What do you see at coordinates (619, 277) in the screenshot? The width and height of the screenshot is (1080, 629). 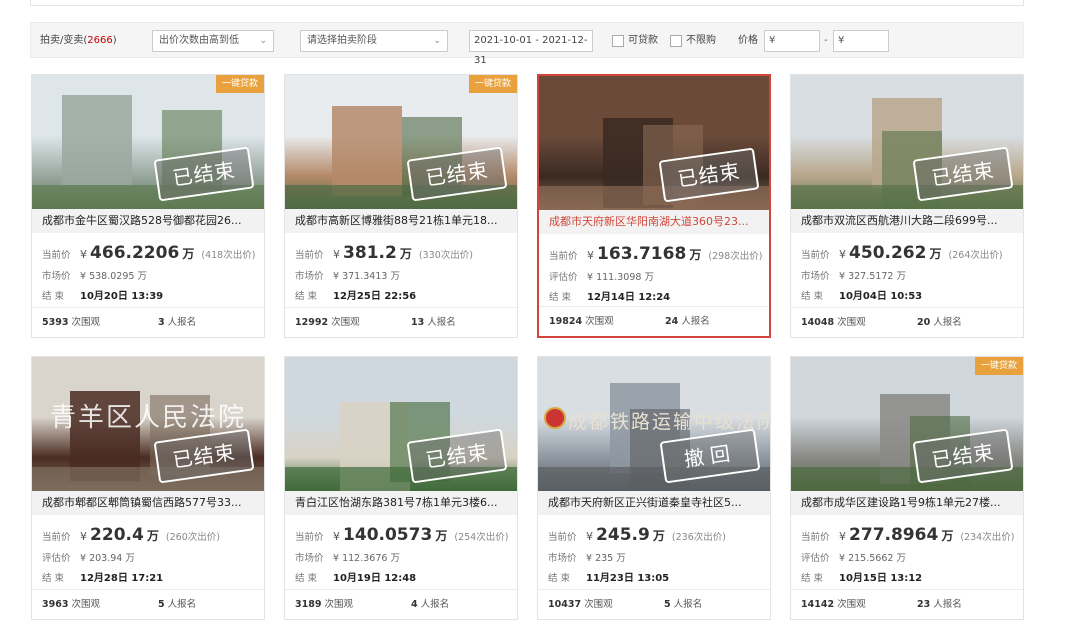 I see `reference-price: 111.3098` at bounding box center [619, 277].